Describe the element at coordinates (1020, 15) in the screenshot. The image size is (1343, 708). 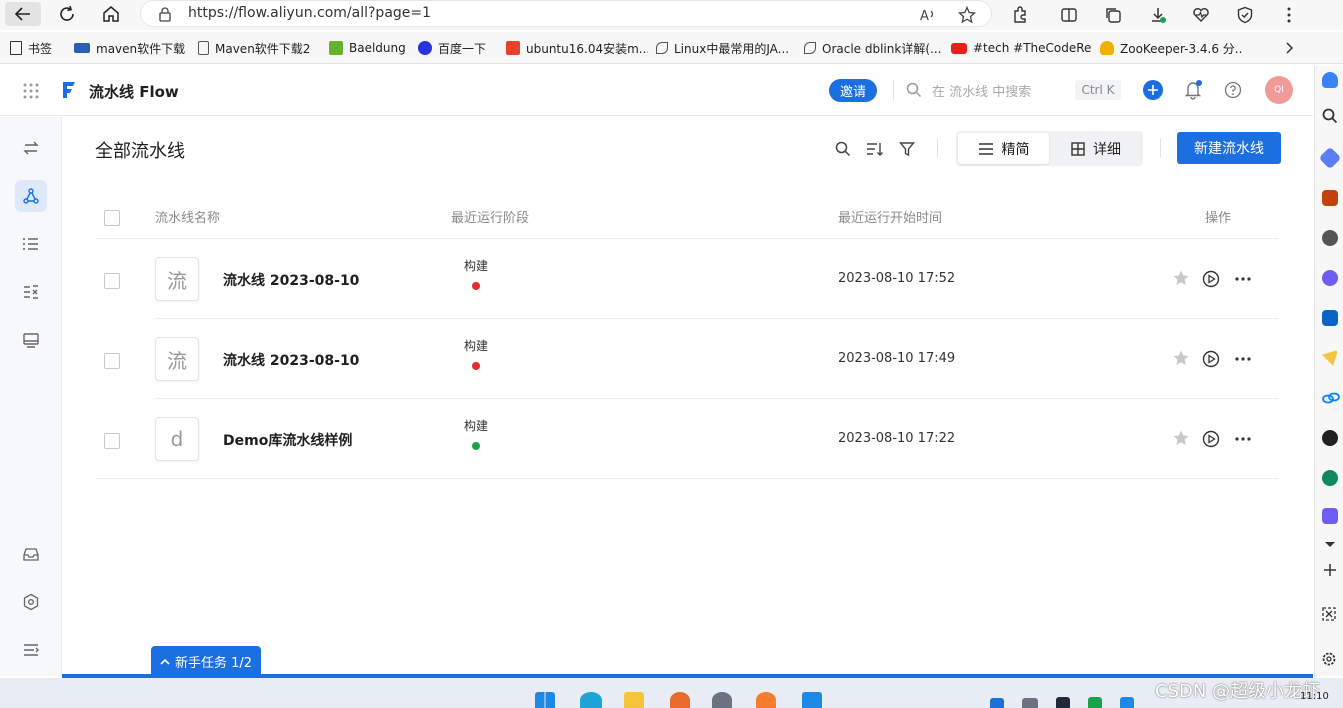
I see `extensions-icon` at that location.